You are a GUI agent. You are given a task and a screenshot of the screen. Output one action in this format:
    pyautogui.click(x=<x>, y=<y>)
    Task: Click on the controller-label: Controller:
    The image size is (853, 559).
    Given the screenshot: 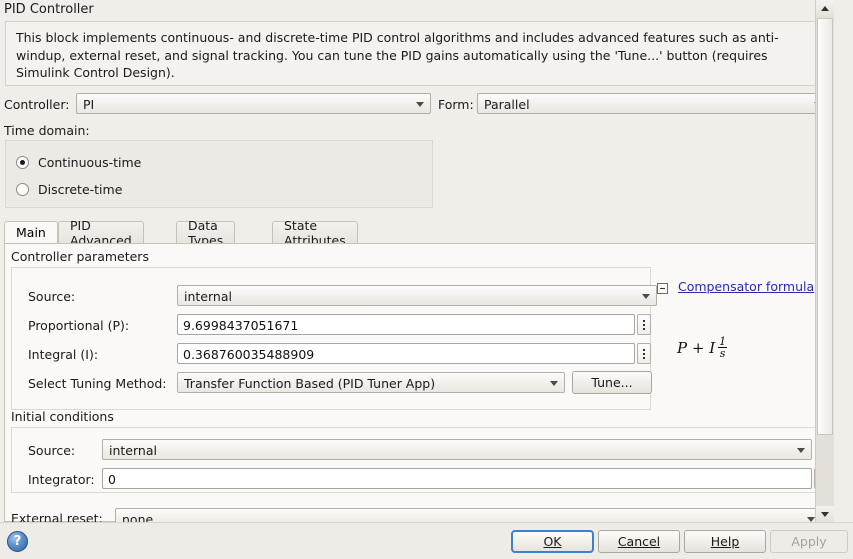 What is the action you would take?
    pyautogui.click(x=37, y=104)
    